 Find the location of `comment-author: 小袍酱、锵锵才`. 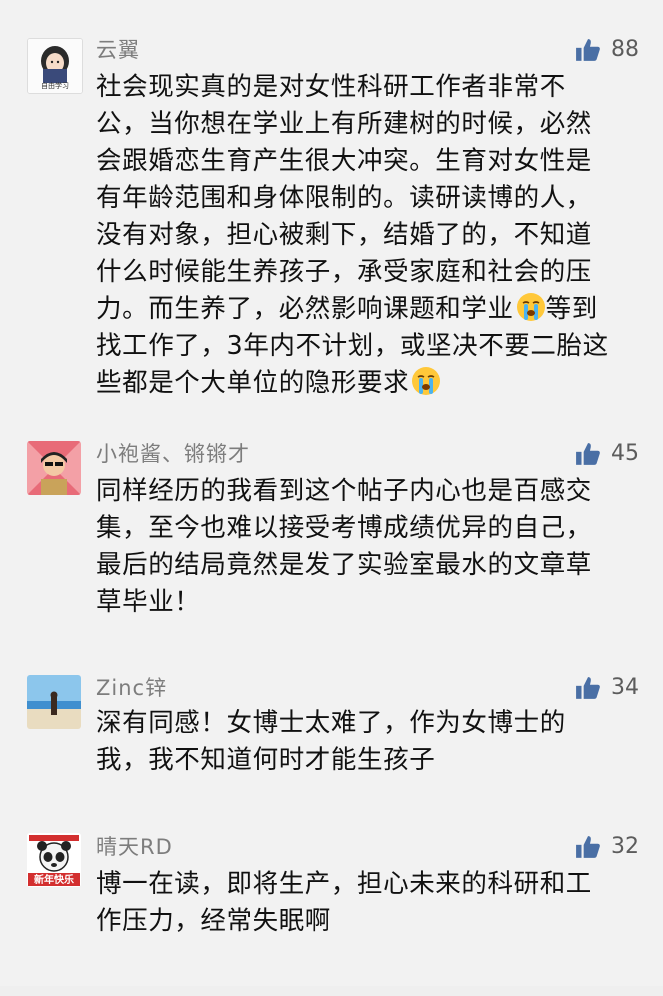

comment-author: 小袍酱、锵锵才 is located at coordinates (173, 454).